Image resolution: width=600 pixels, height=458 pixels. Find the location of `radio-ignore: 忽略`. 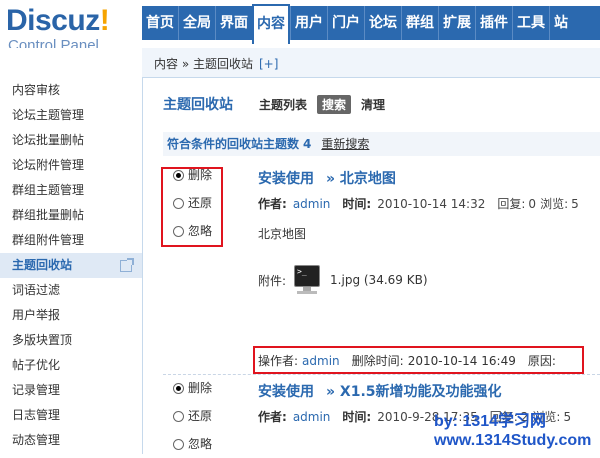

radio-ignore: 忽略 is located at coordinates (192, 231).